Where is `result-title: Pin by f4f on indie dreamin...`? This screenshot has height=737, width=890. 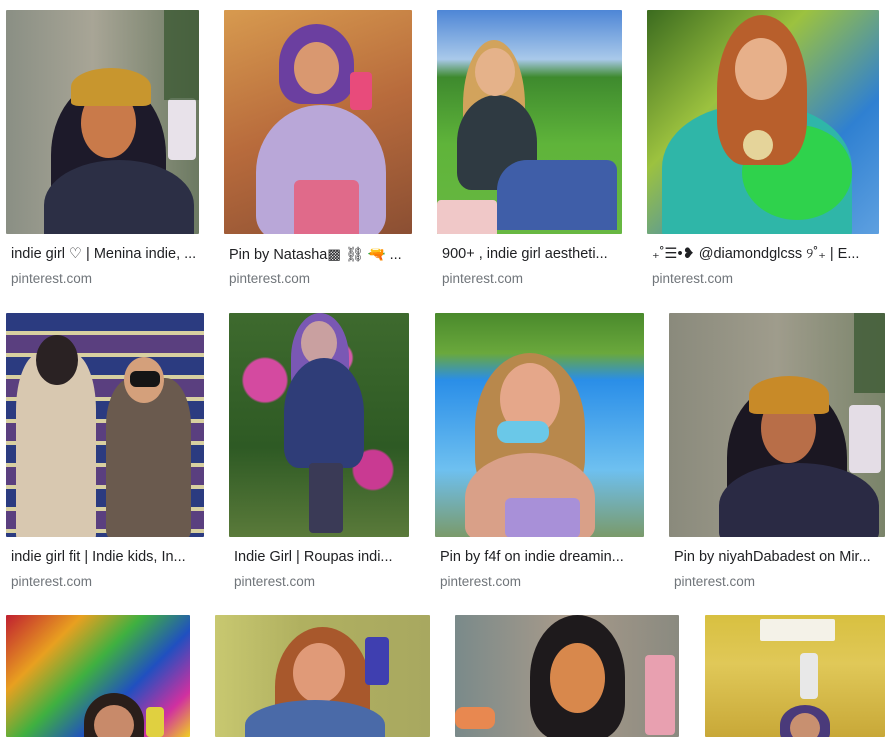 result-title: Pin by f4f on indie dreamin... is located at coordinates (540, 557).